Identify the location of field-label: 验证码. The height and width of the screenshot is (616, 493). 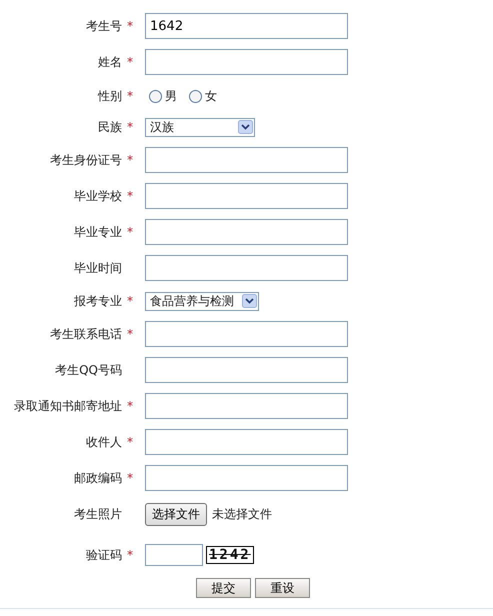
(104, 555).